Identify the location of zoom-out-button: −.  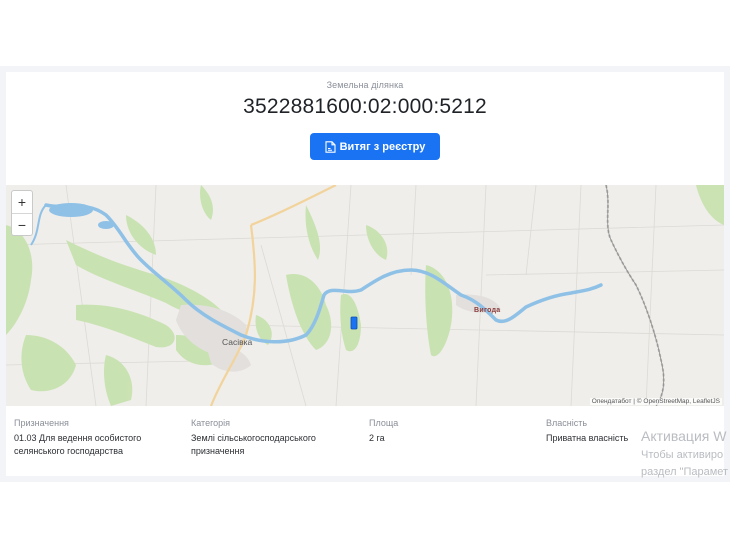
(22, 224).